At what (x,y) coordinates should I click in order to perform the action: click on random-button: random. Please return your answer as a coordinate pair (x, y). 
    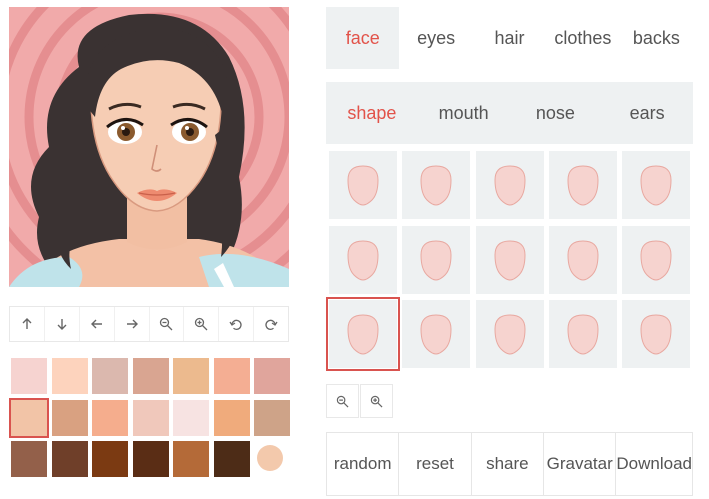
    Looking at the image, I should click on (363, 464).